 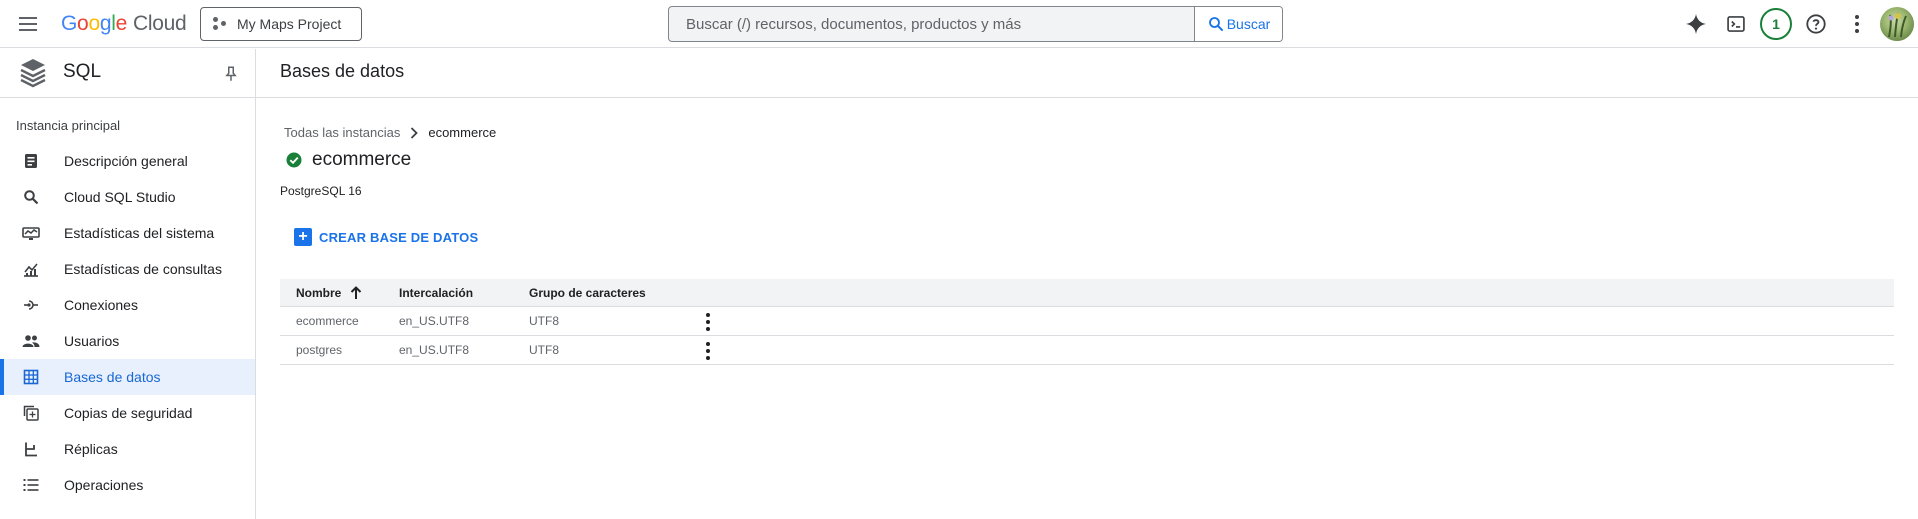 What do you see at coordinates (91, 449) in the screenshot?
I see `sidebar-item-label: Réplicas` at bounding box center [91, 449].